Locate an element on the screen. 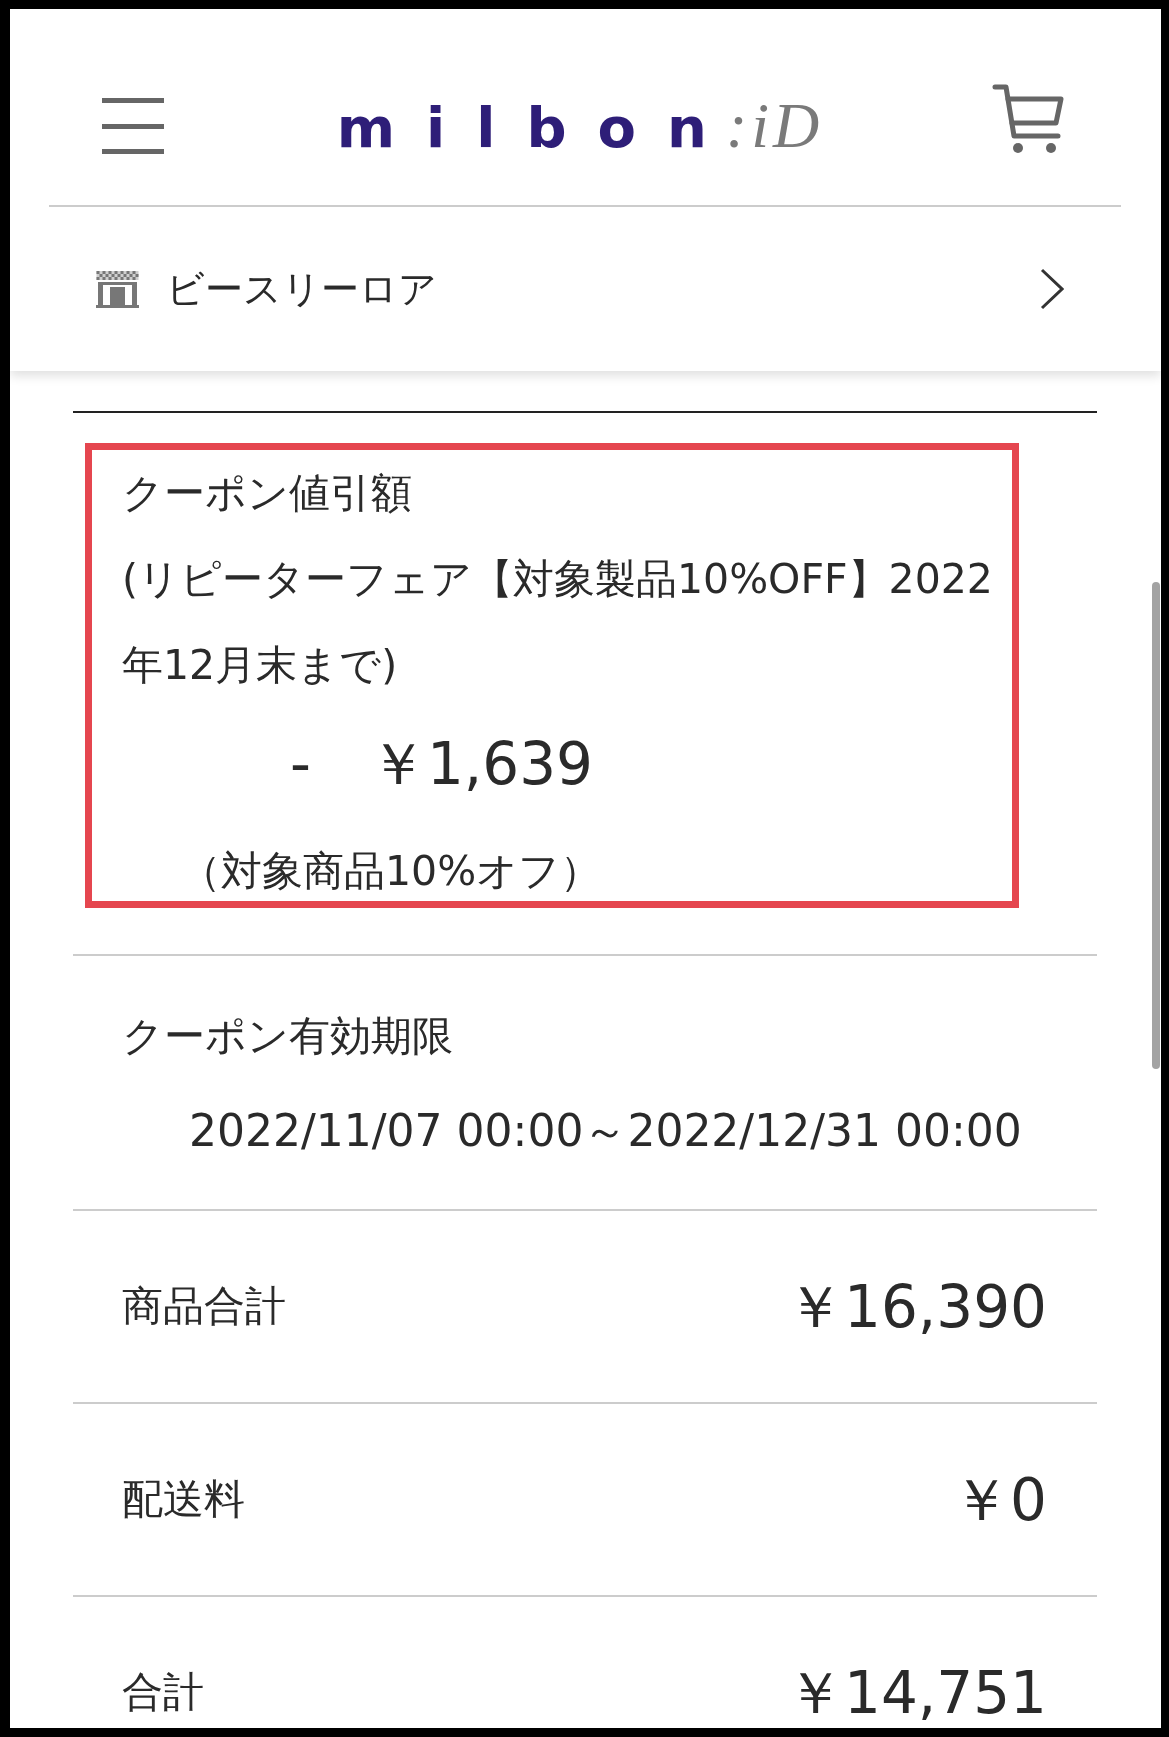 The image size is (1169, 1737). cart-button is located at coordinates (1028, 119).